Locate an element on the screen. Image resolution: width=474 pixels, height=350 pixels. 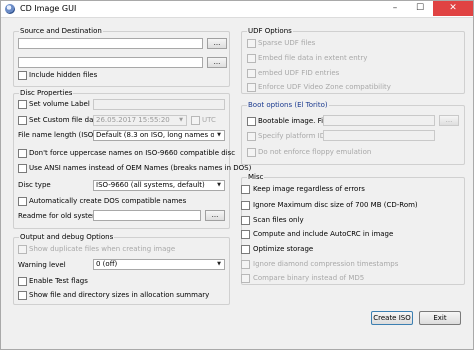
utc-label: UTC is located at coordinates (209, 120).